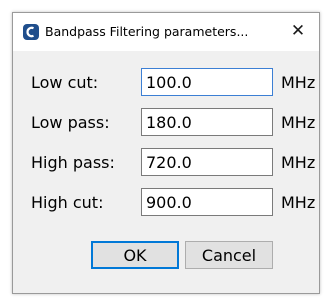 The image size is (329, 300). I want to click on close-icon: ✕, so click(298, 31).